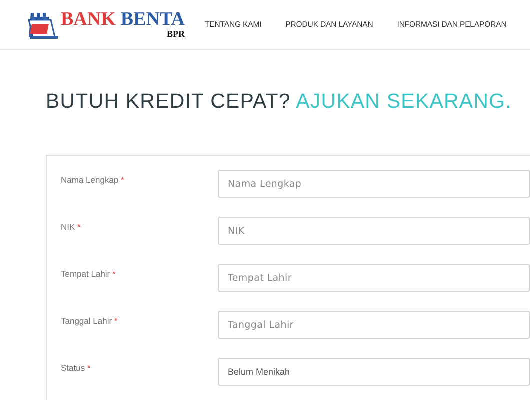  I want to click on heading-text: BUTUH KREDIT CEPAT?, so click(168, 101).